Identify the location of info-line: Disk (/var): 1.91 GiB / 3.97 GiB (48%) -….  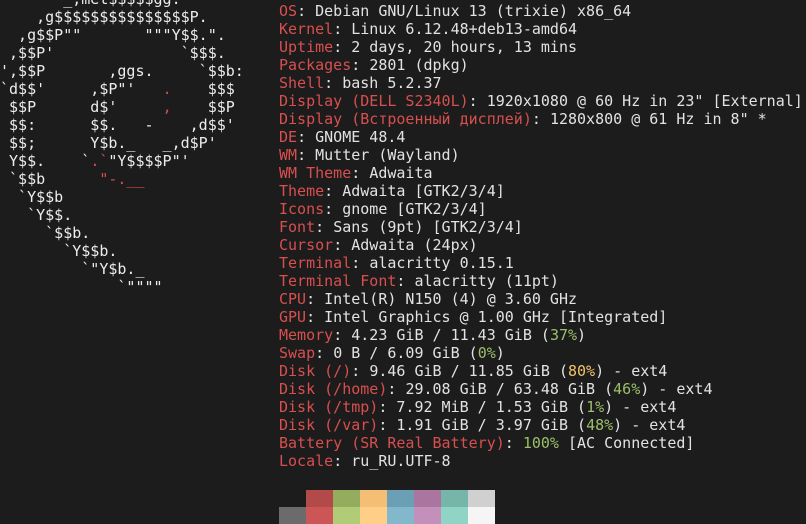
(482, 425).